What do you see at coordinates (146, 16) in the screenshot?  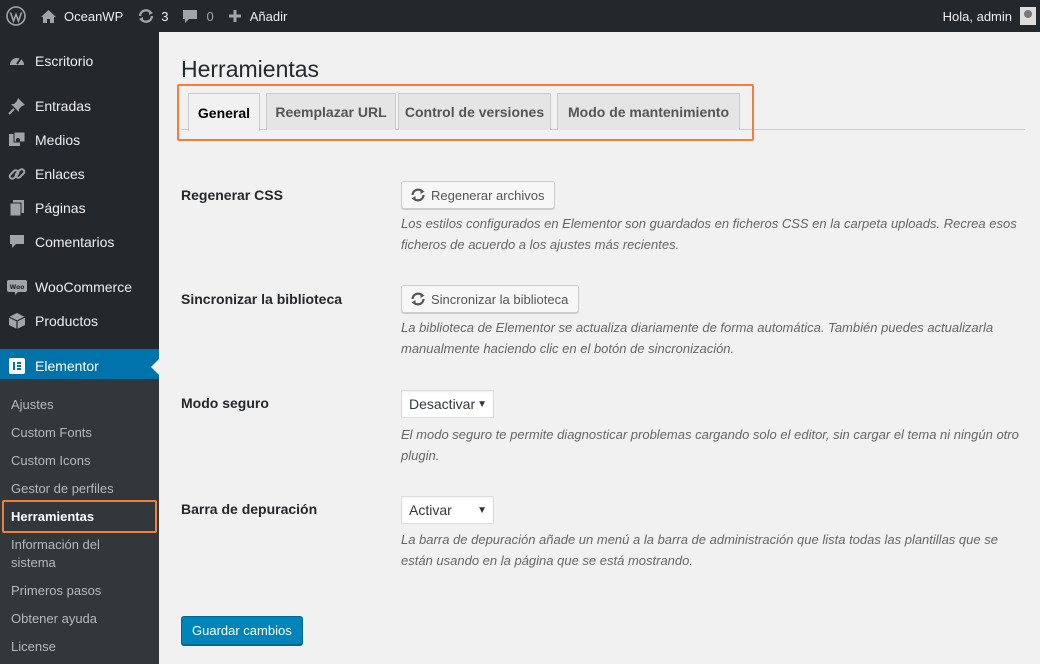 I see `updates-icon` at bounding box center [146, 16].